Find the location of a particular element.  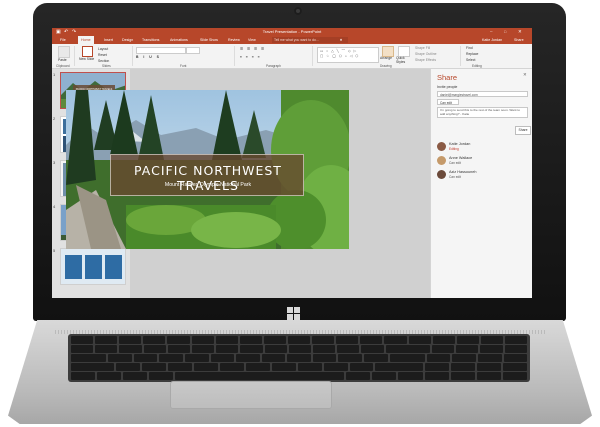

shared-person: Aziz Hassouneh Can edit is located at coordinates (483, 175).